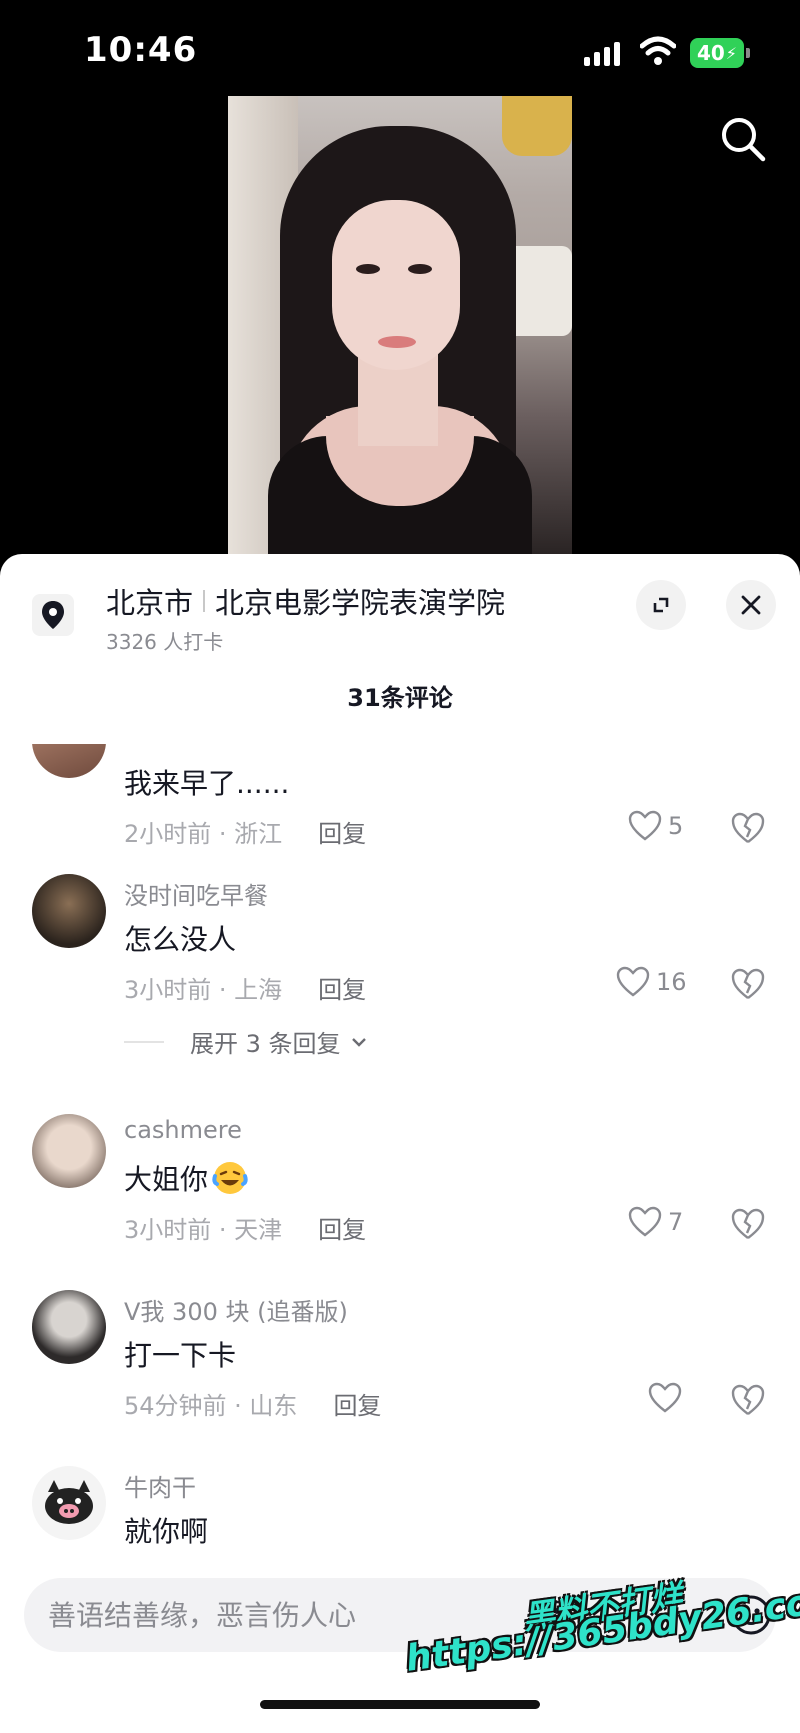 Image resolution: width=800 pixels, height=1733 pixels. What do you see at coordinates (144, 1041) in the screenshot?
I see `expand-divider` at bounding box center [144, 1041].